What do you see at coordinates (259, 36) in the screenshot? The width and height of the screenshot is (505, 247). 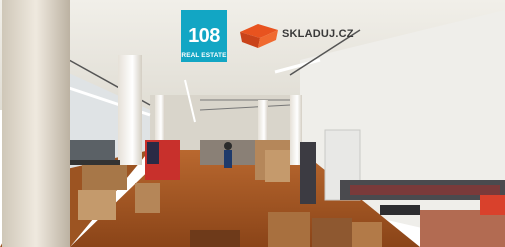 I see `box-icon` at bounding box center [259, 36].